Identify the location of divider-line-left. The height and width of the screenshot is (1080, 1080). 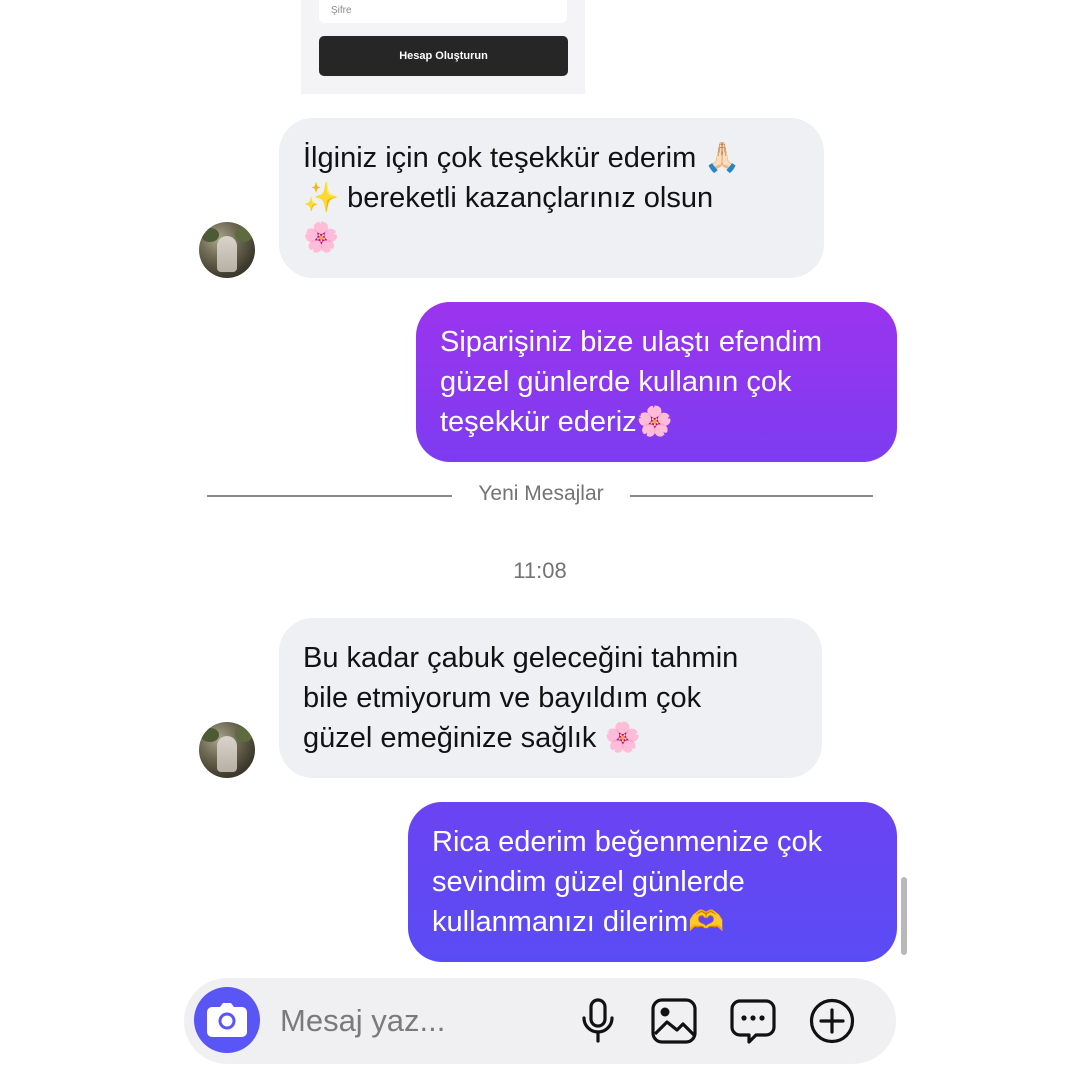
(329, 496).